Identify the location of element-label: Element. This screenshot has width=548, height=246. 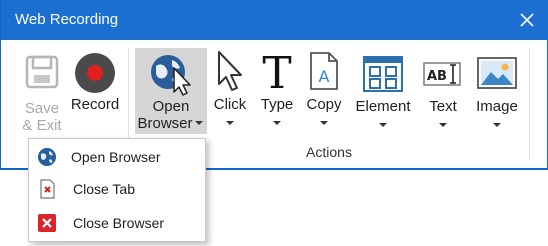
(383, 106).